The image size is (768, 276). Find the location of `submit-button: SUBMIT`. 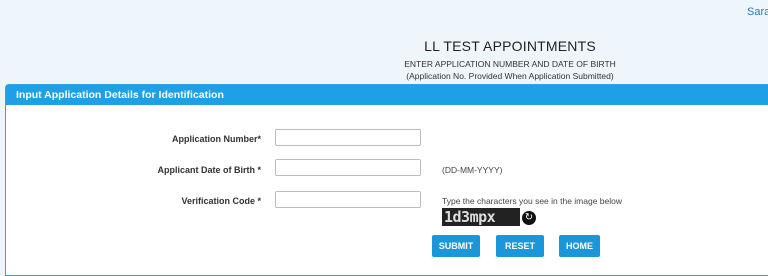

submit-button: SUBMIT is located at coordinates (456, 246).